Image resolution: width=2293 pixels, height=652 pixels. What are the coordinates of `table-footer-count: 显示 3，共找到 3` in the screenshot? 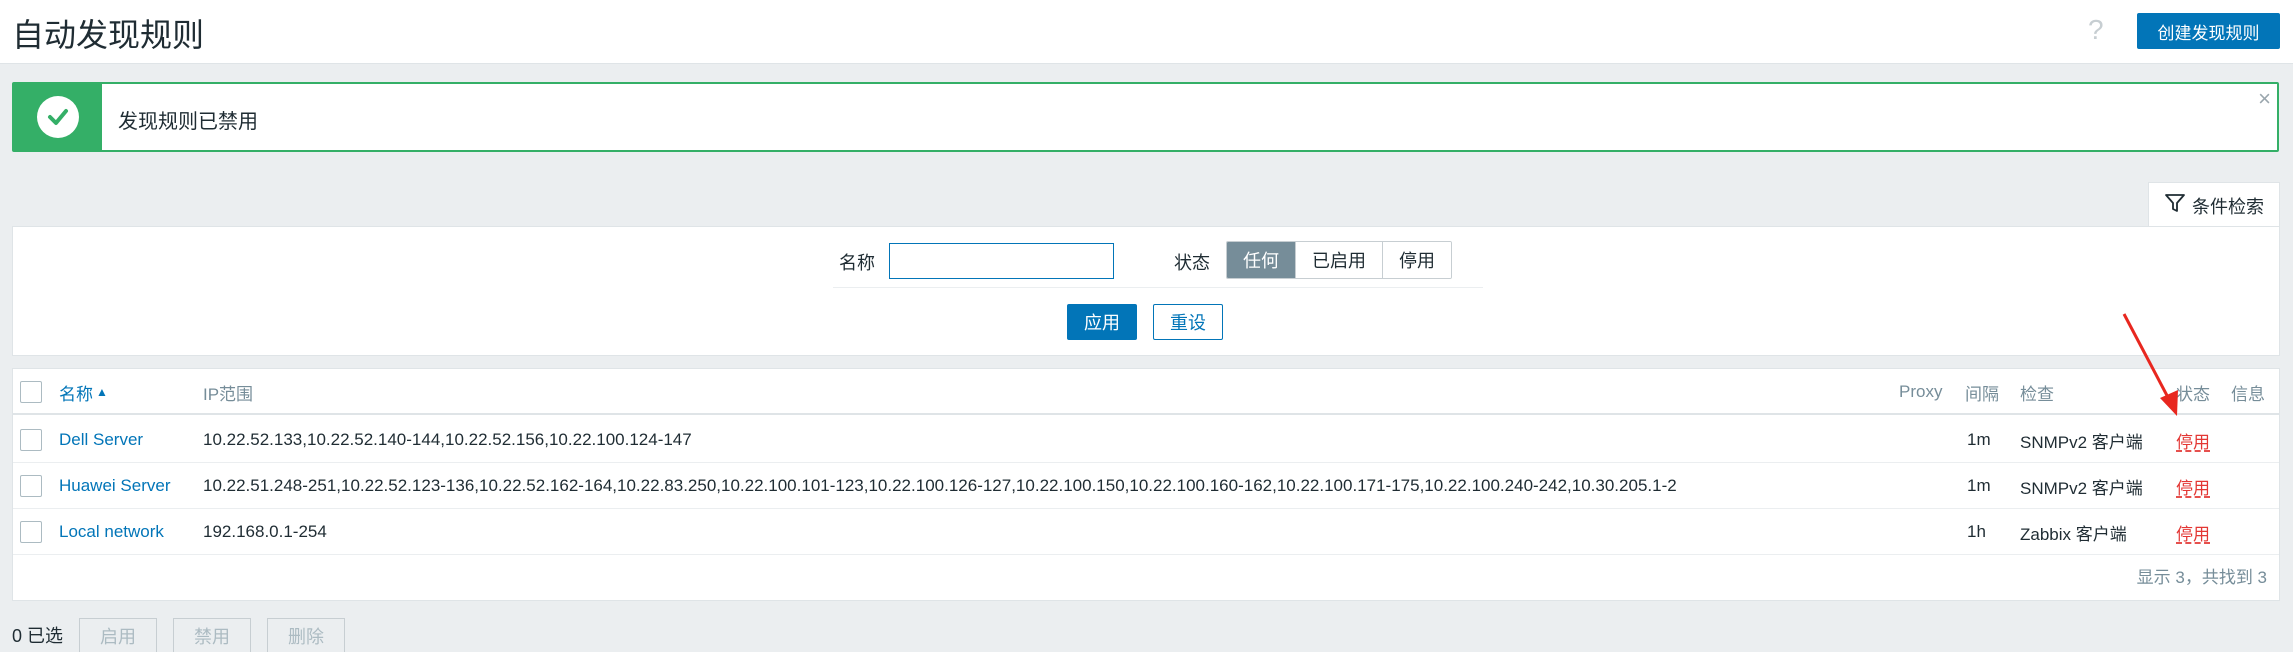 It's located at (2201, 577).